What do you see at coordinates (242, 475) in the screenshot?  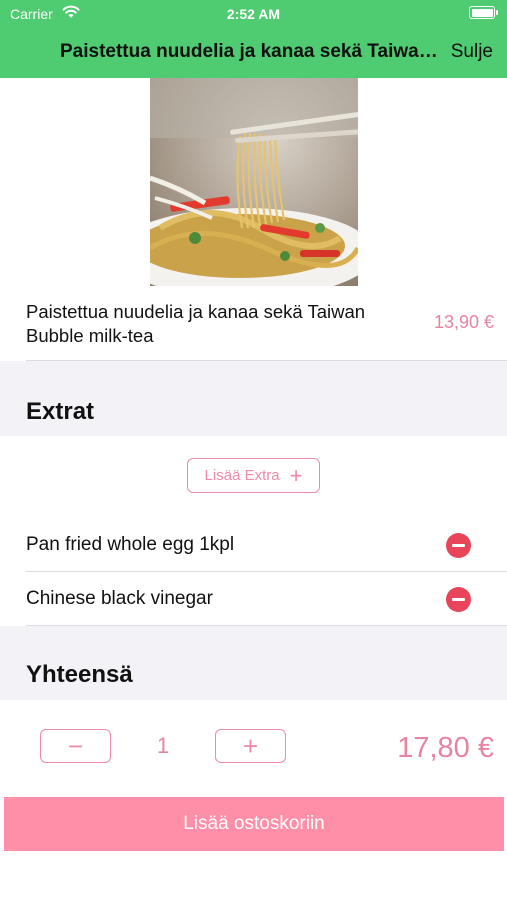 I see `add-extra-label: Lisää Extra` at bounding box center [242, 475].